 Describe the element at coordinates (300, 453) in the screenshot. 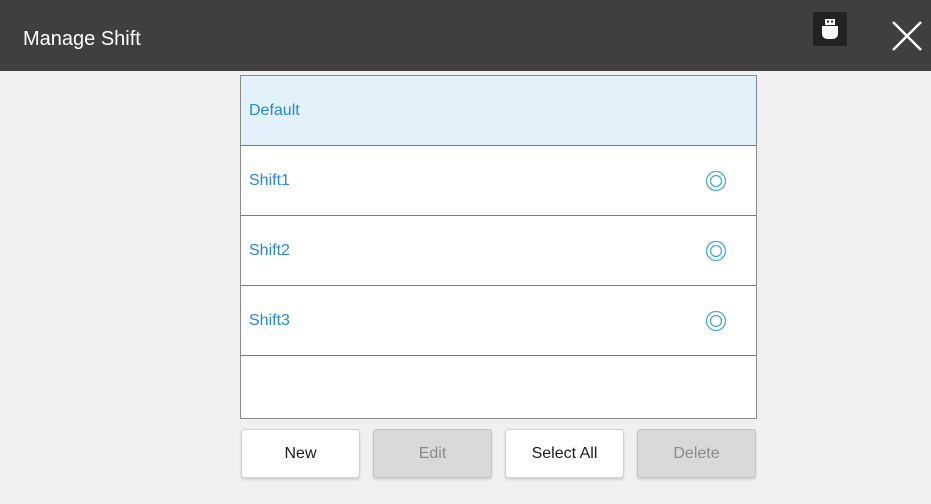

I see `new-button: New` at that location.